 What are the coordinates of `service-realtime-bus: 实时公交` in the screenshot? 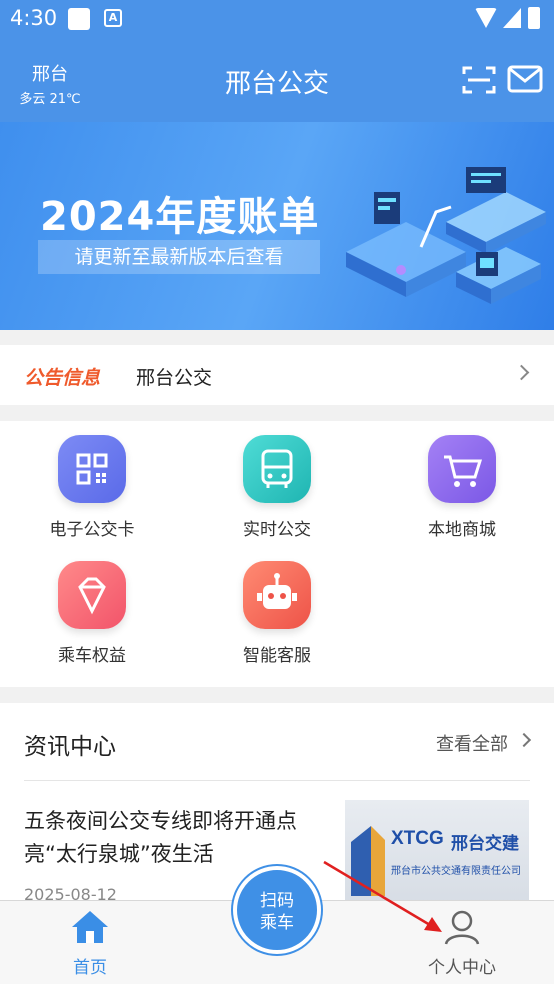 It's located at (277, 487).